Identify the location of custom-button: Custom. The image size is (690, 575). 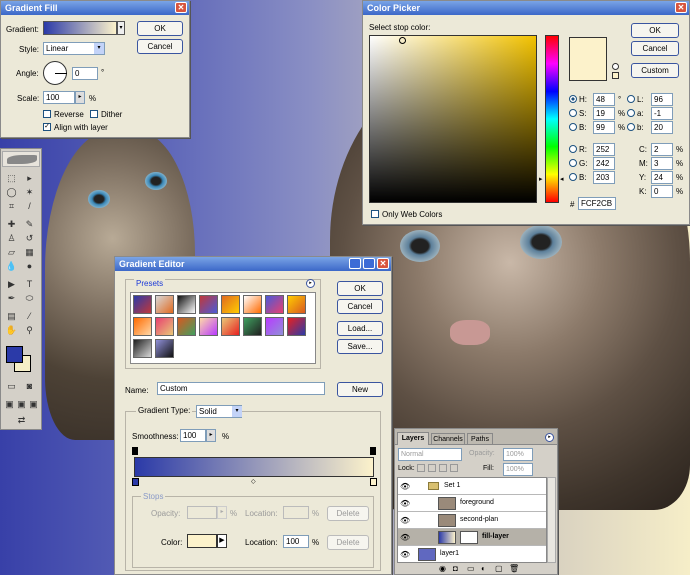
(655, 70).